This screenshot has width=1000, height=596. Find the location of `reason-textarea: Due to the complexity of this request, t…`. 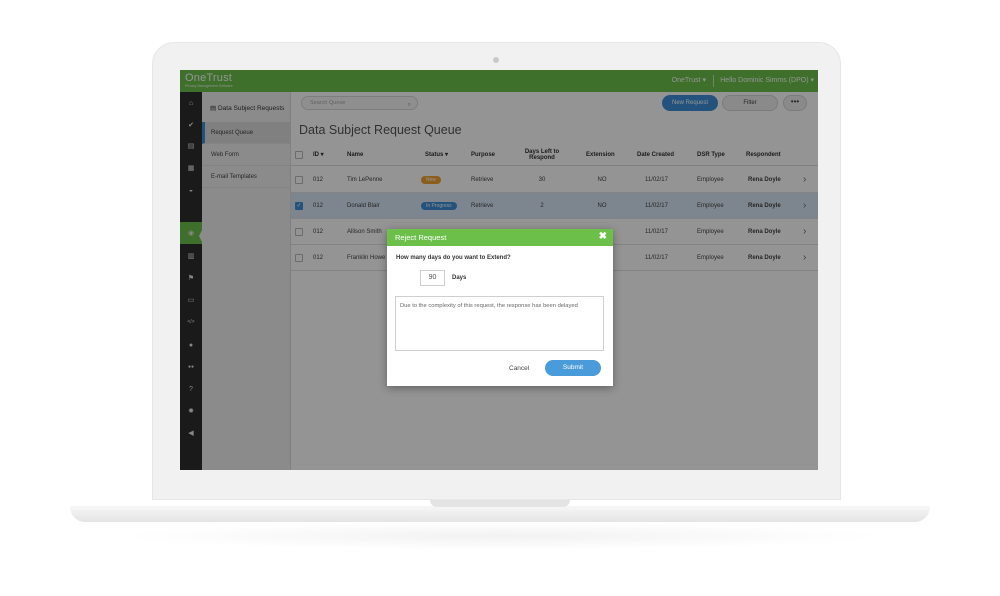

reason-textarea: Due to the complexity of this request, t… is located at coordinates (499, 323).